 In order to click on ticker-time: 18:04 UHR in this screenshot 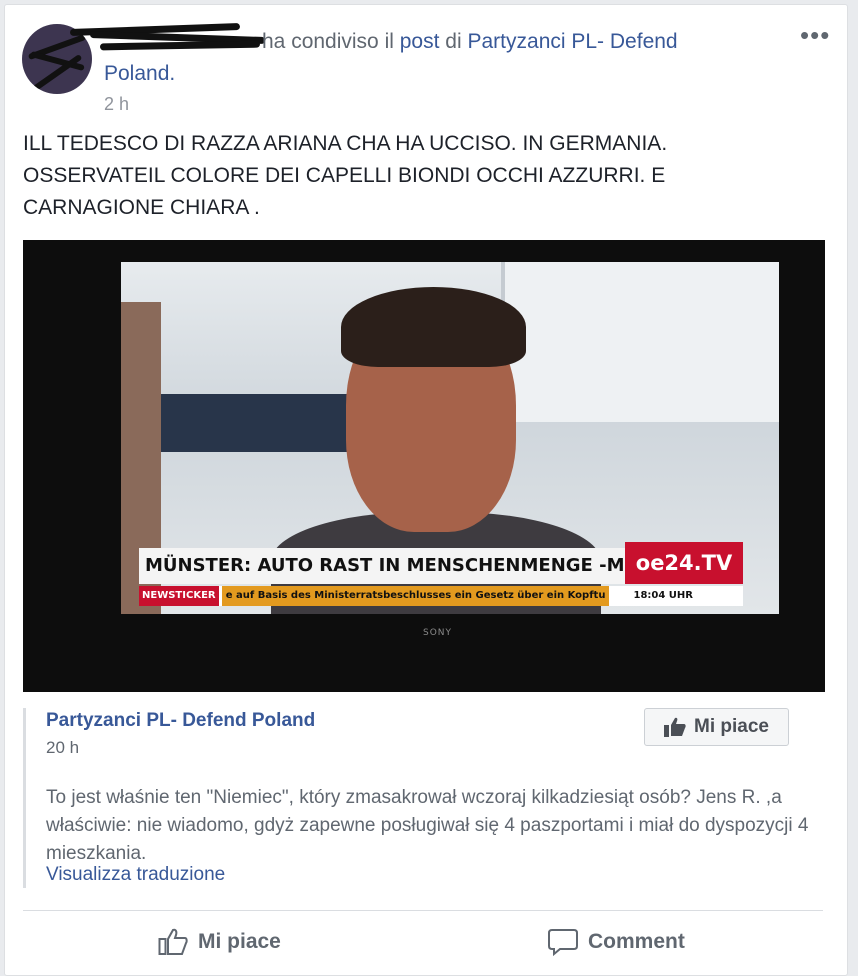, I will do `click(663, 595)`.